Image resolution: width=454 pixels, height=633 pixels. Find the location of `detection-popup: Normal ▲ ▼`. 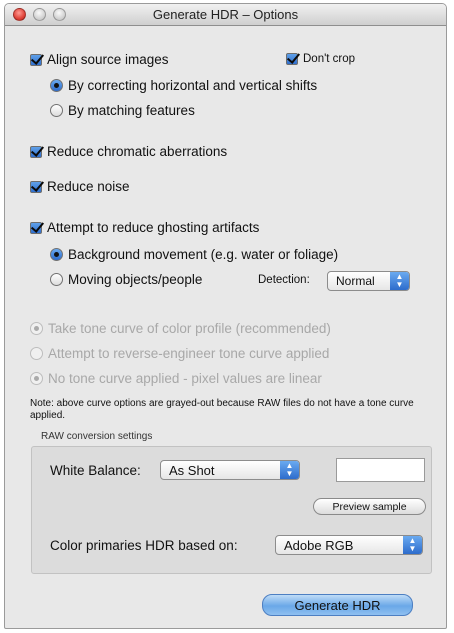

detection-popup: Normal ▲ ▼ is located at coordinates (368, 281).